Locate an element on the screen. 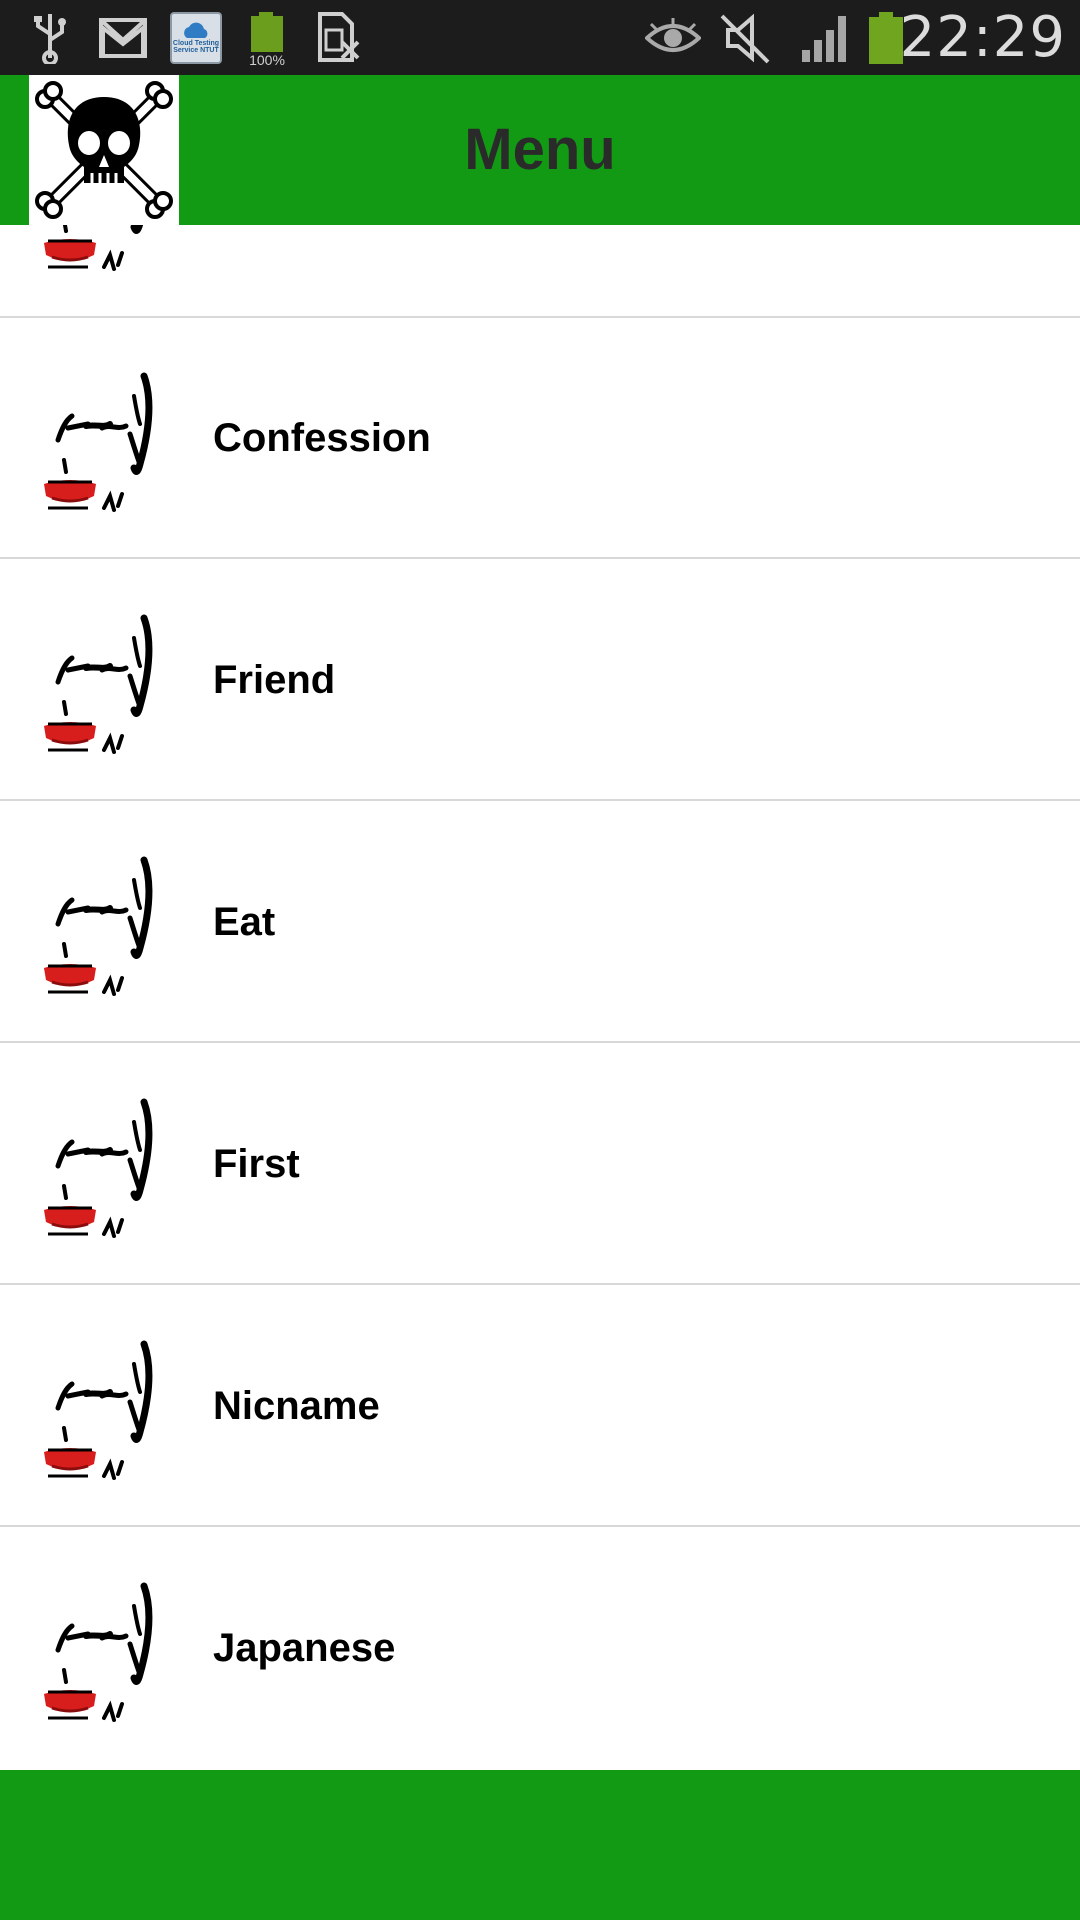  list-item-label: First is located at coordinates (256, 1164).